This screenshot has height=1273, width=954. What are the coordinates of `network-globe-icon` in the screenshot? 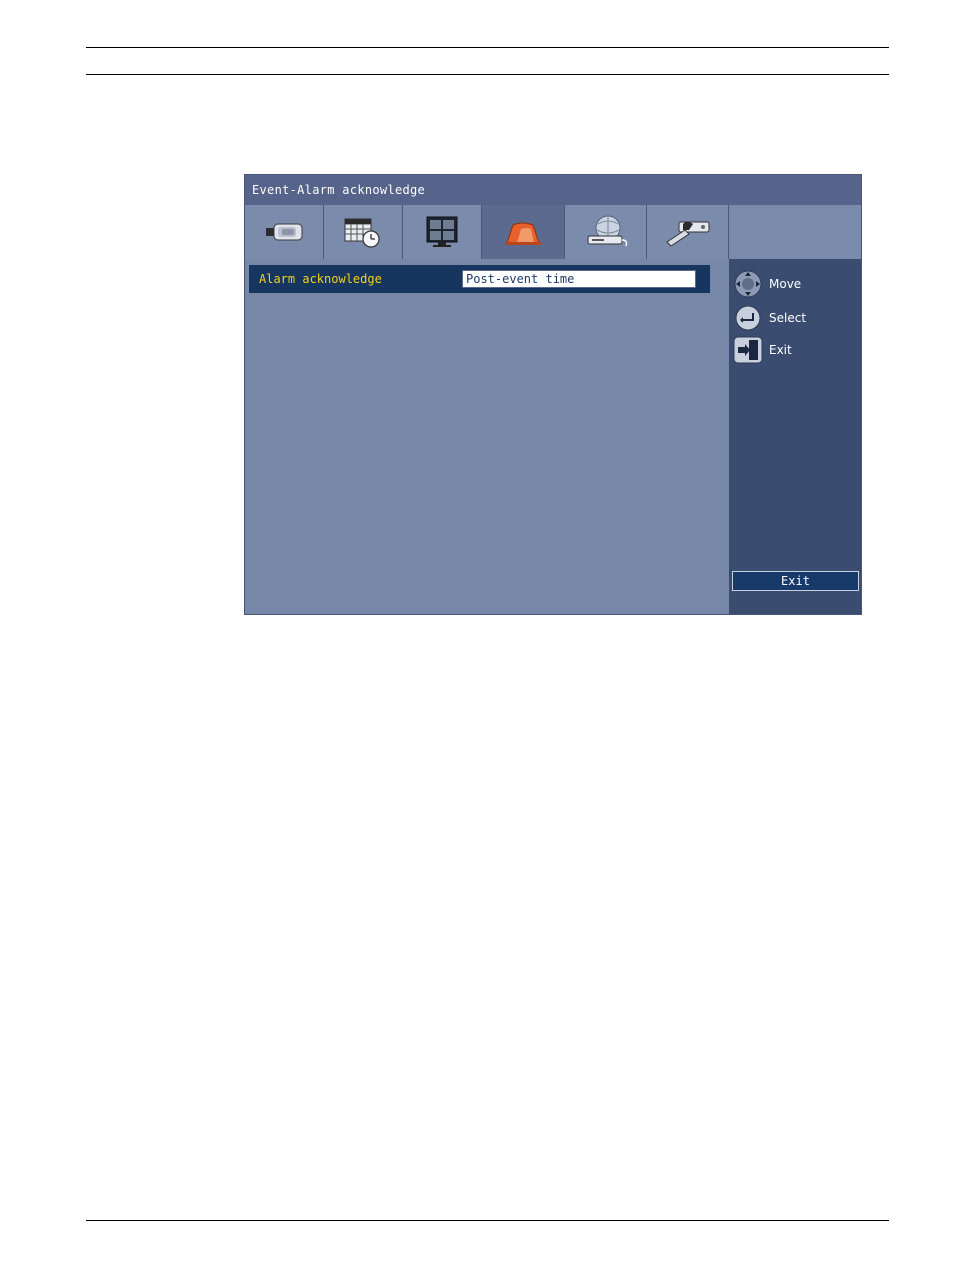 It's located at (607, 231).